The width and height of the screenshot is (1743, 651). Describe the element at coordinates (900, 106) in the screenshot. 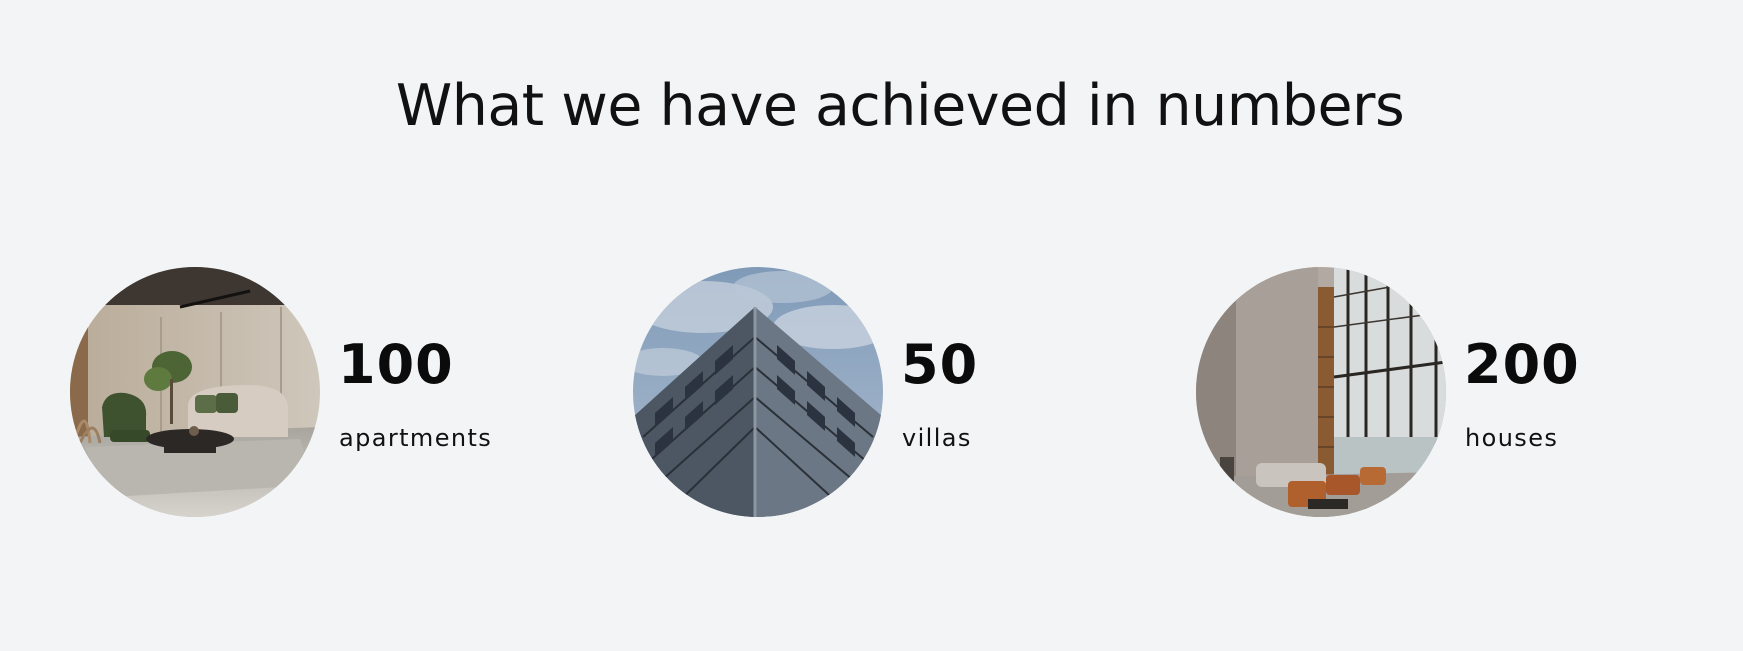

I see `section-heading: What we have achieved in numbers` at that location.